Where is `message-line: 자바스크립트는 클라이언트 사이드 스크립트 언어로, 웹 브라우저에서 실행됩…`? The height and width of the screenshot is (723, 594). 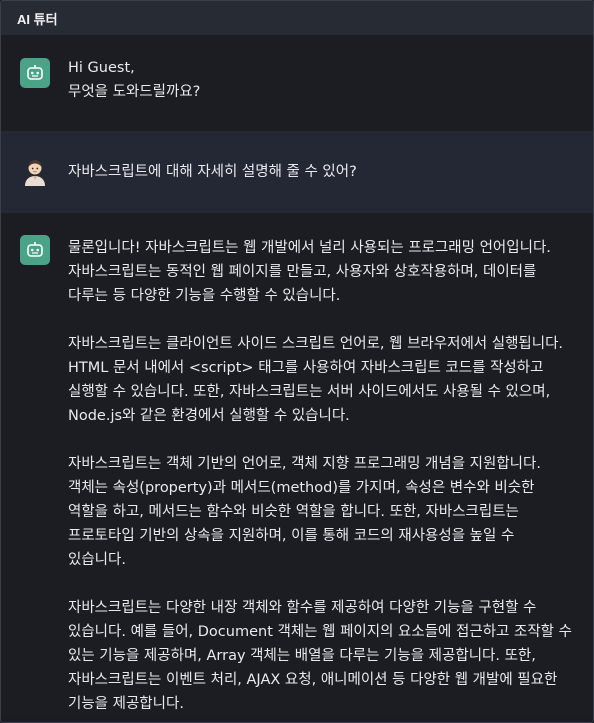 message-line: 자바스크립트는 클라이언트 사이드 스크립트 언어로, 웹 브라우저에서 실행됩… is located at coordinates (316, 344).